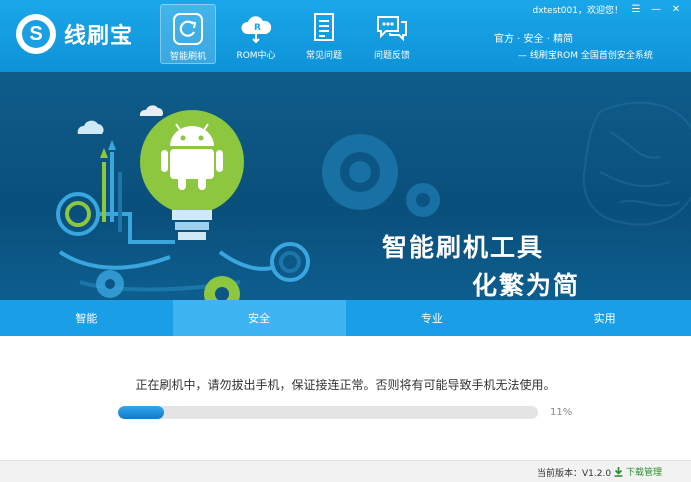  What do you see at coordinates (463, 247) in the screenshot?
I see `banner-title-line1: 智能刷机工具` at bounding box center [463, 247].